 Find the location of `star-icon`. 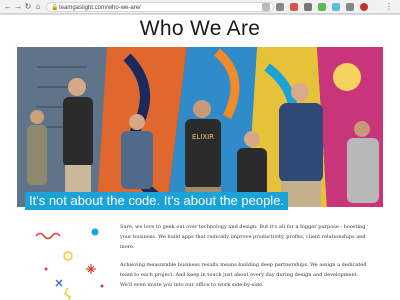

star-icon is located at coordinates (266, 7).